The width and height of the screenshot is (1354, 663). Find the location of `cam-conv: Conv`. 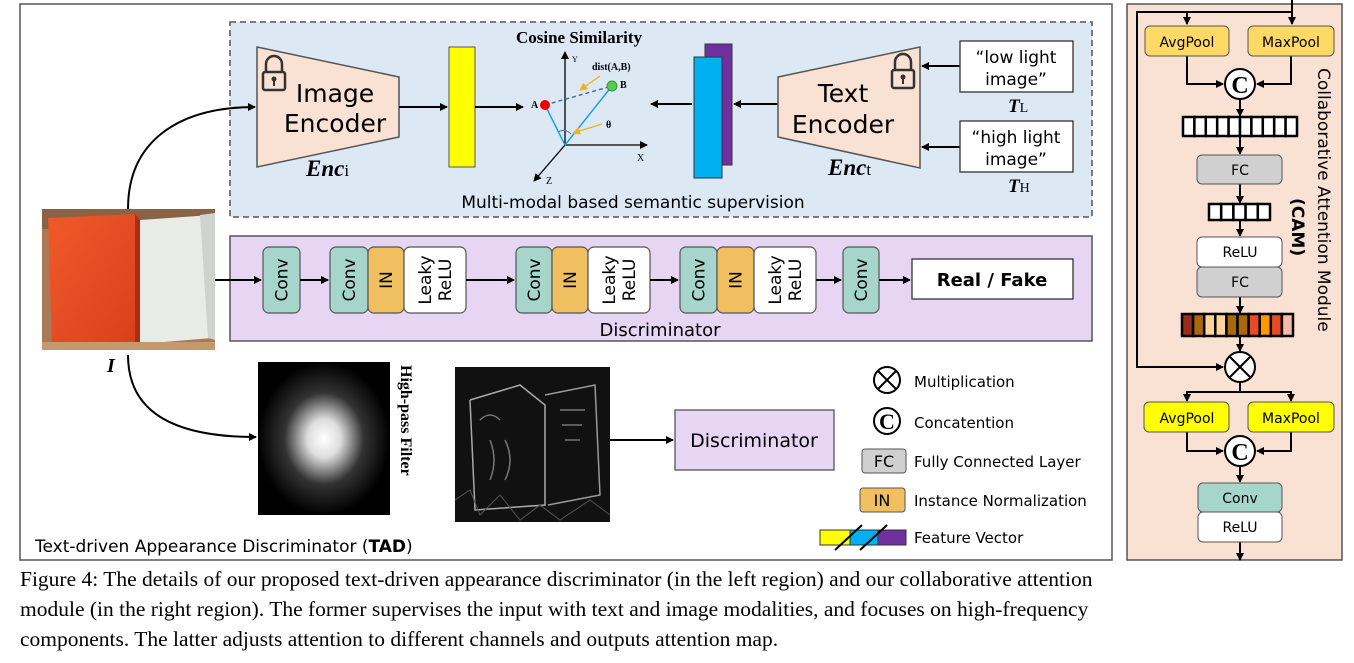

cam-conv: Conv is located at coordinates (1240, 497).